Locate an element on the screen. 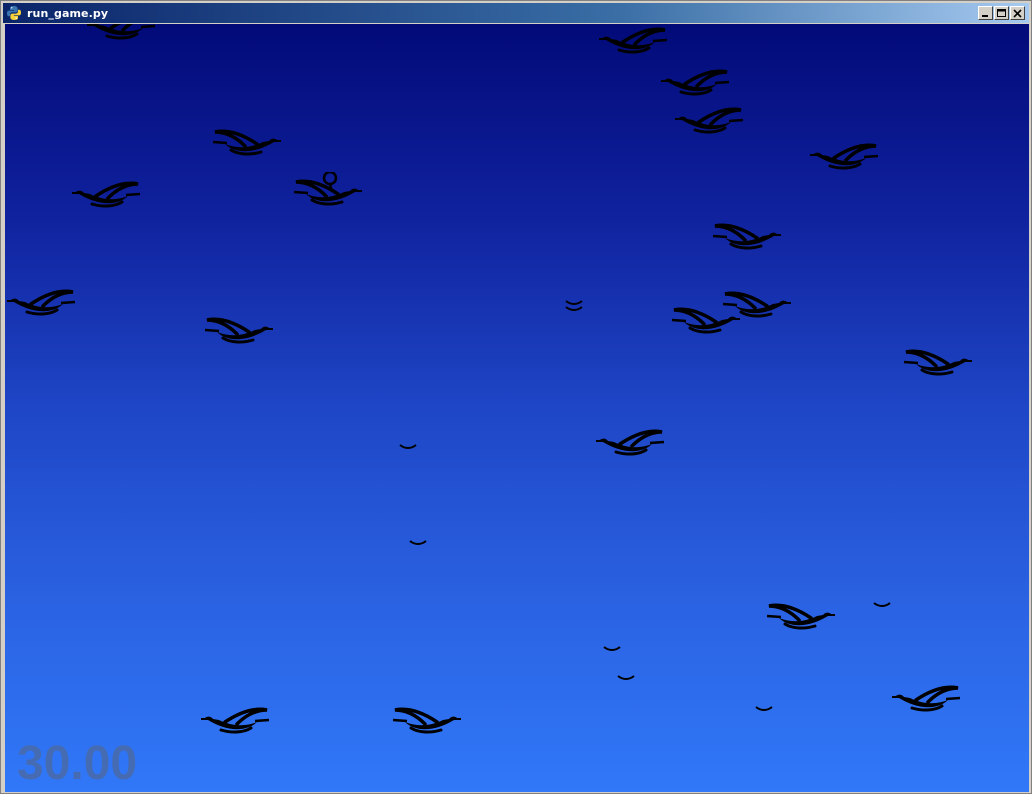 This screenshot has width=1032, height=794. player-bird-sprite is located at coordinates (328, 191).